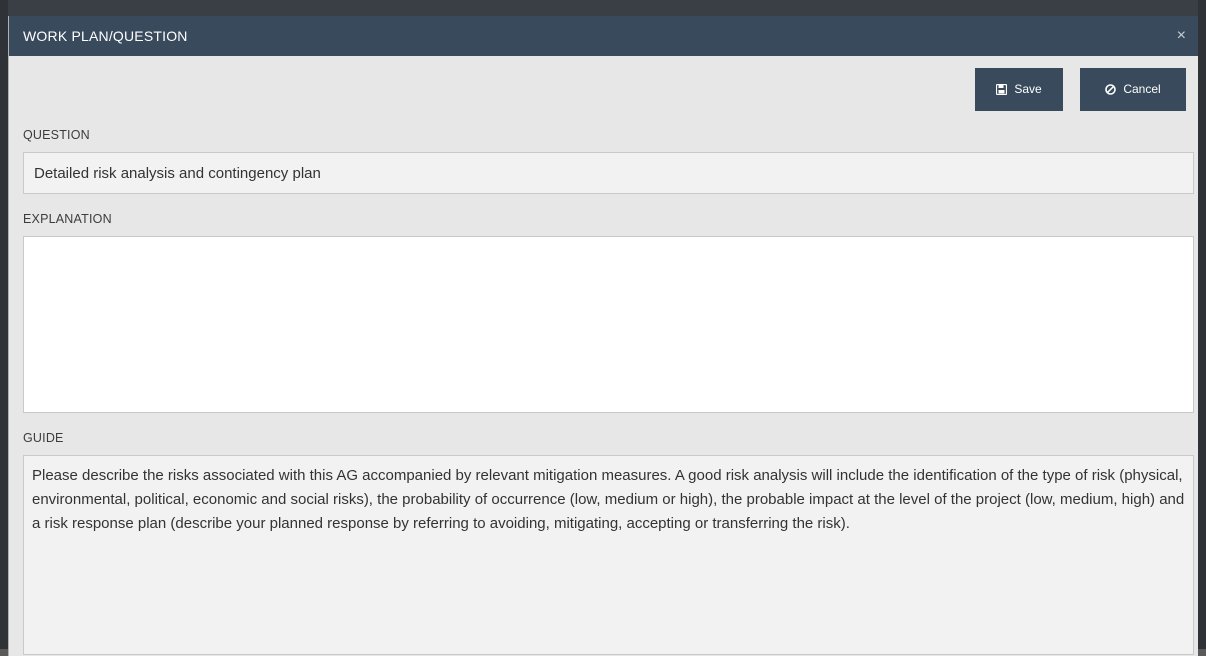 The image size is (1206, 656). What do you see at coordinates (1002, 89) in the screenshot?
I see `floppy-disk-icon` at bounding box center [1002, 89].